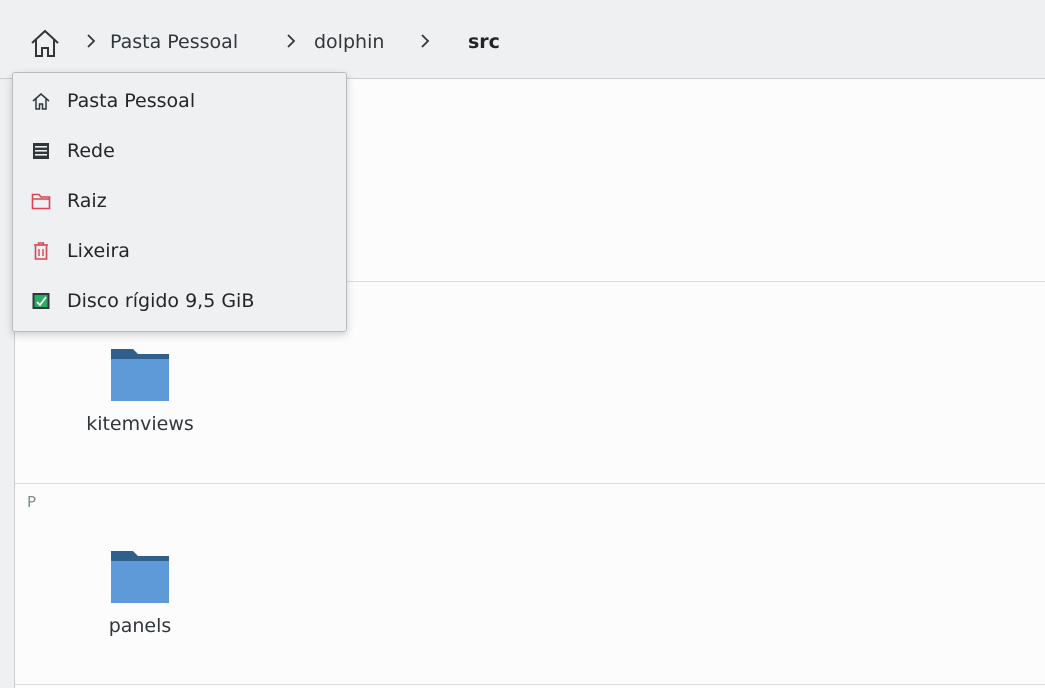 The width and height of the screenshot is (1045, 688). Describe the element at coordinates (32, 502) in the screenshot. I see `group-header-letter: P` at that location.